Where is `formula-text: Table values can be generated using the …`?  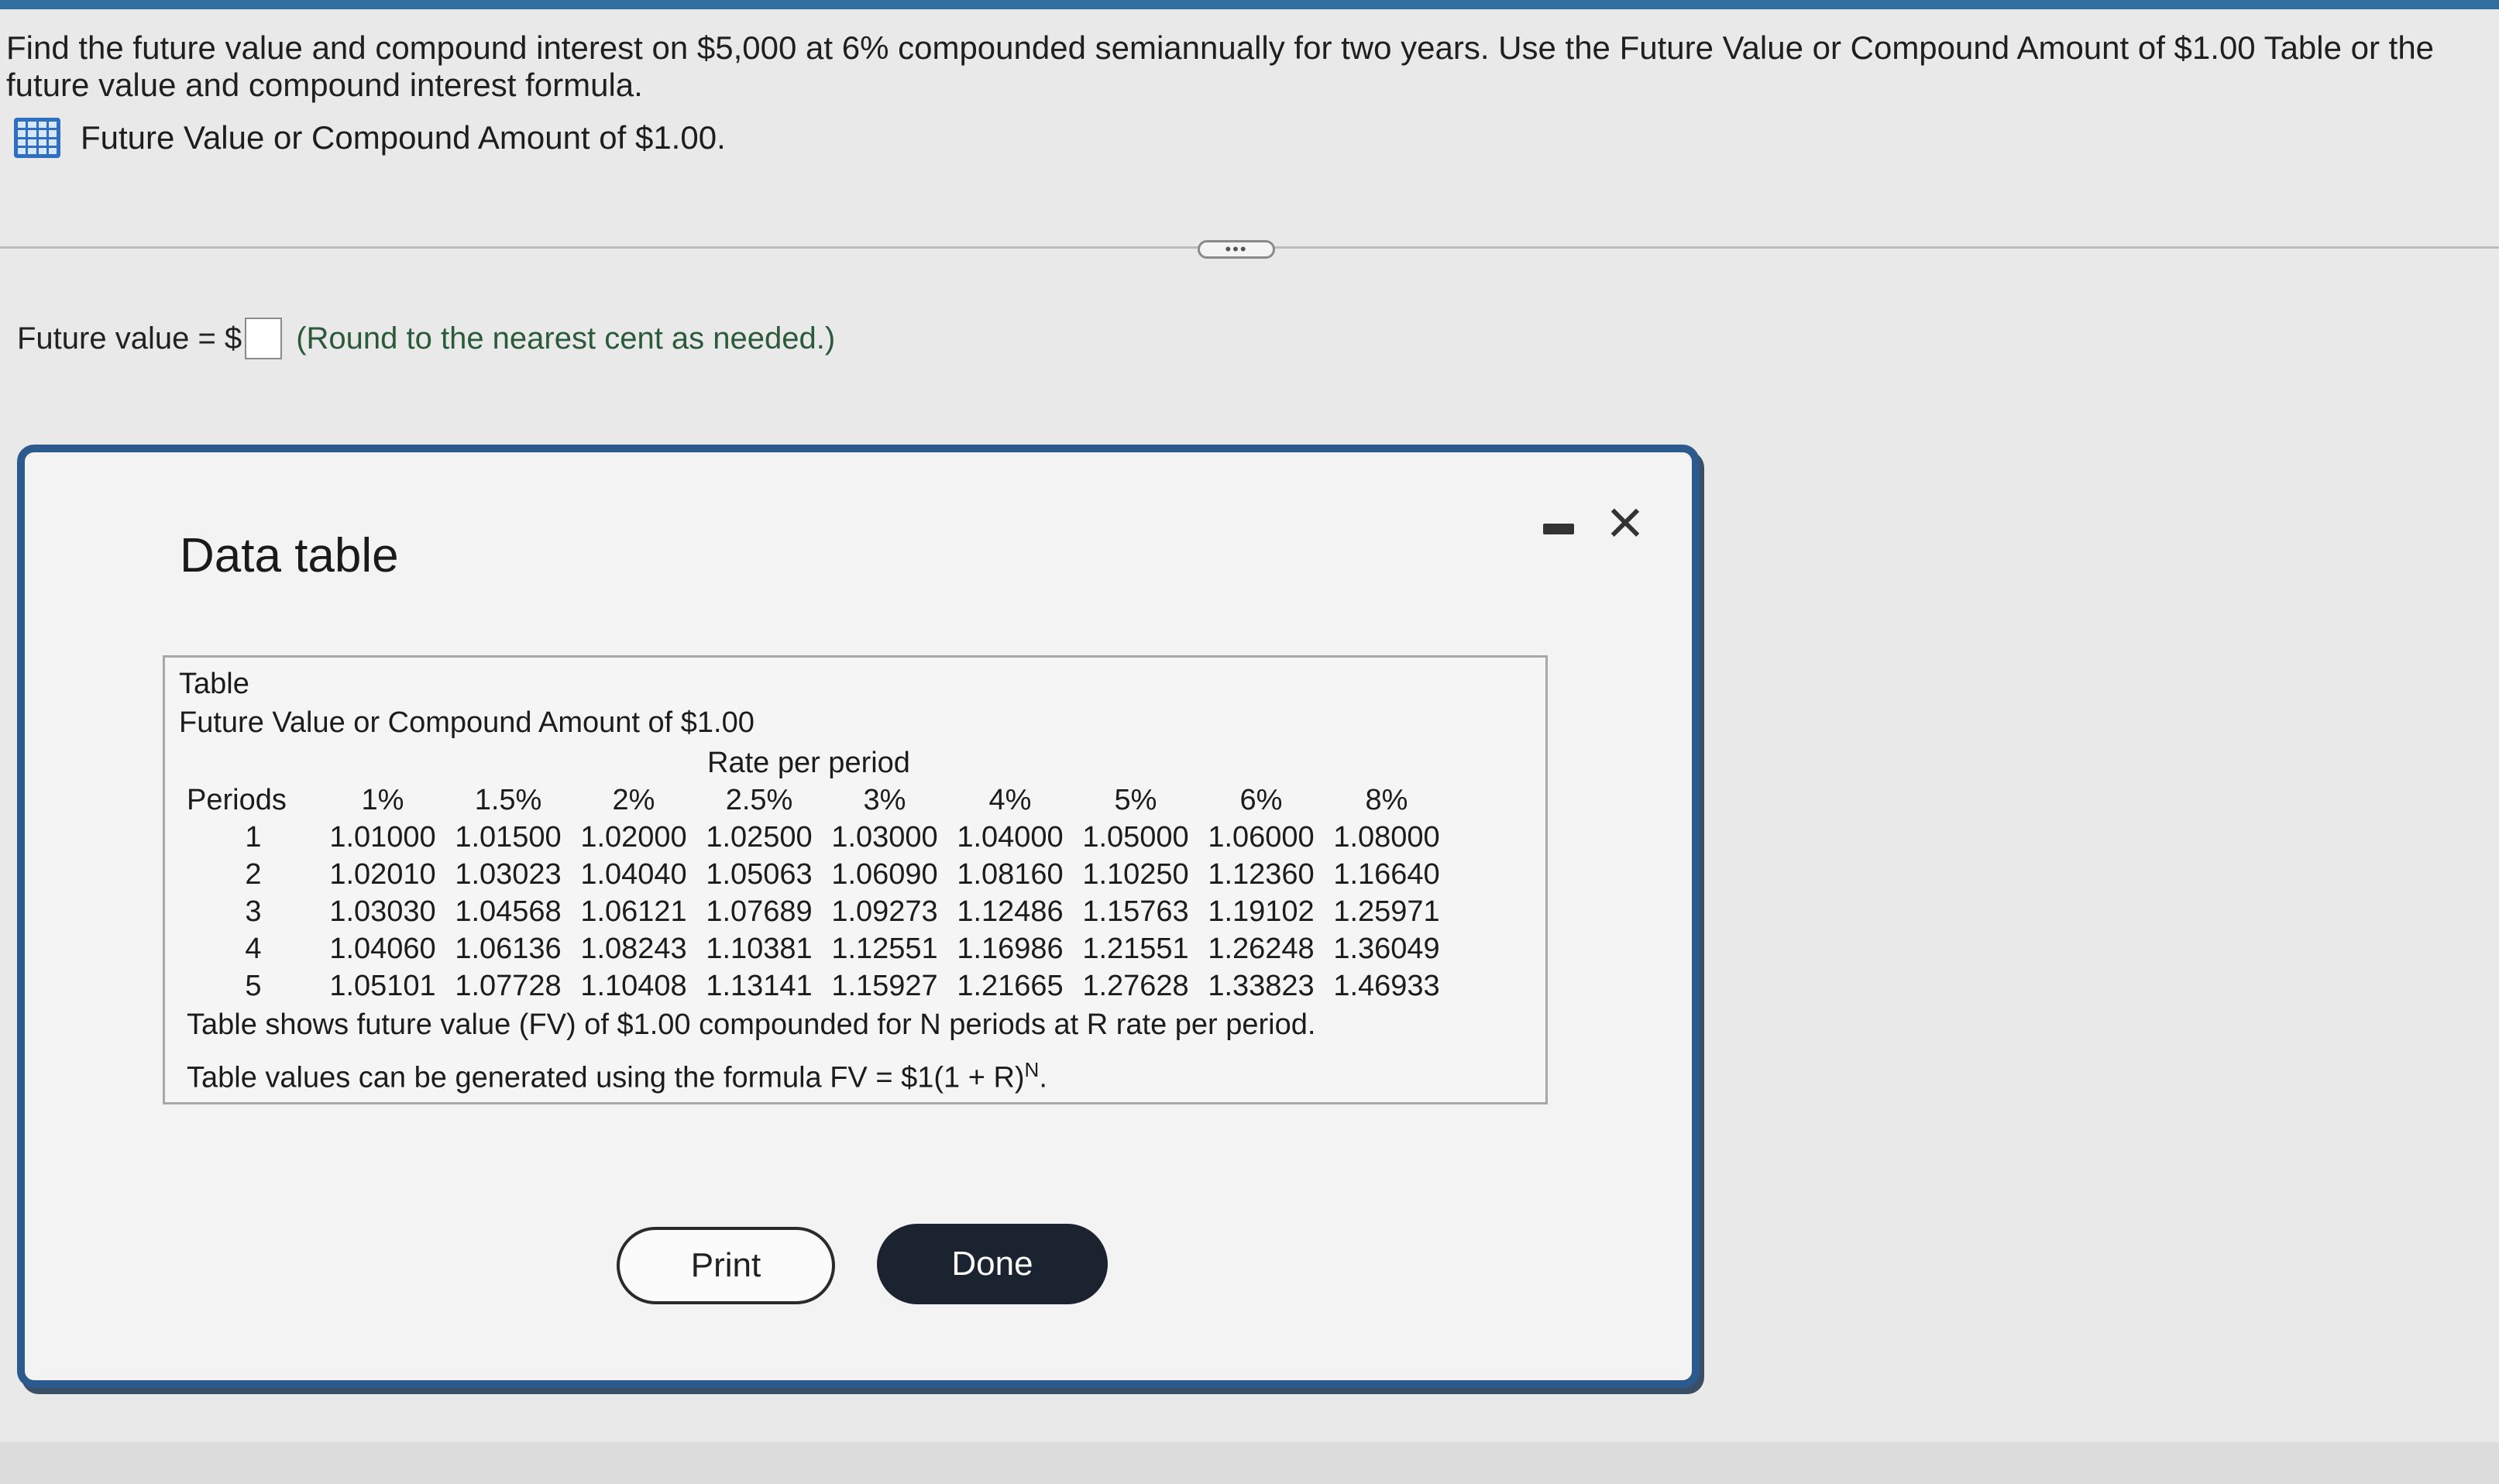 formula-text: Table values can be generated using the … is located at coordinates (606, 1077).